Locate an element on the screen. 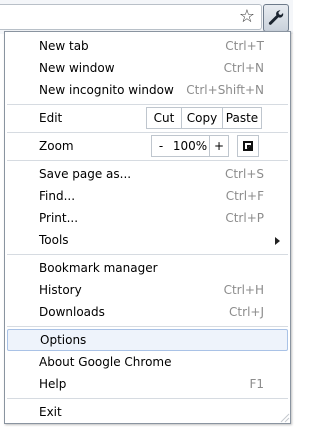 The height and width of the screenshot is (427, 320). menu-item-find: Find... Ctrl+F is located at coordinates (147, 196).